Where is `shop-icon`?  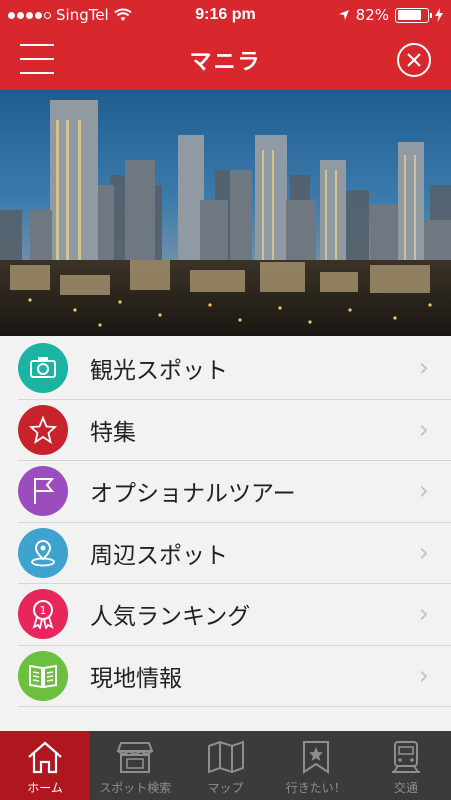 shop-icon is located at coordinates (135, 757).